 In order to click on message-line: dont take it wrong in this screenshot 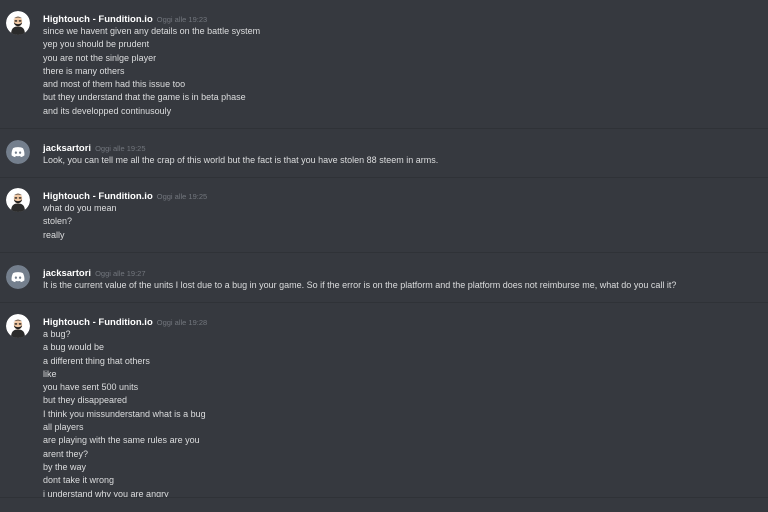, I will do `click(79, 480)`.